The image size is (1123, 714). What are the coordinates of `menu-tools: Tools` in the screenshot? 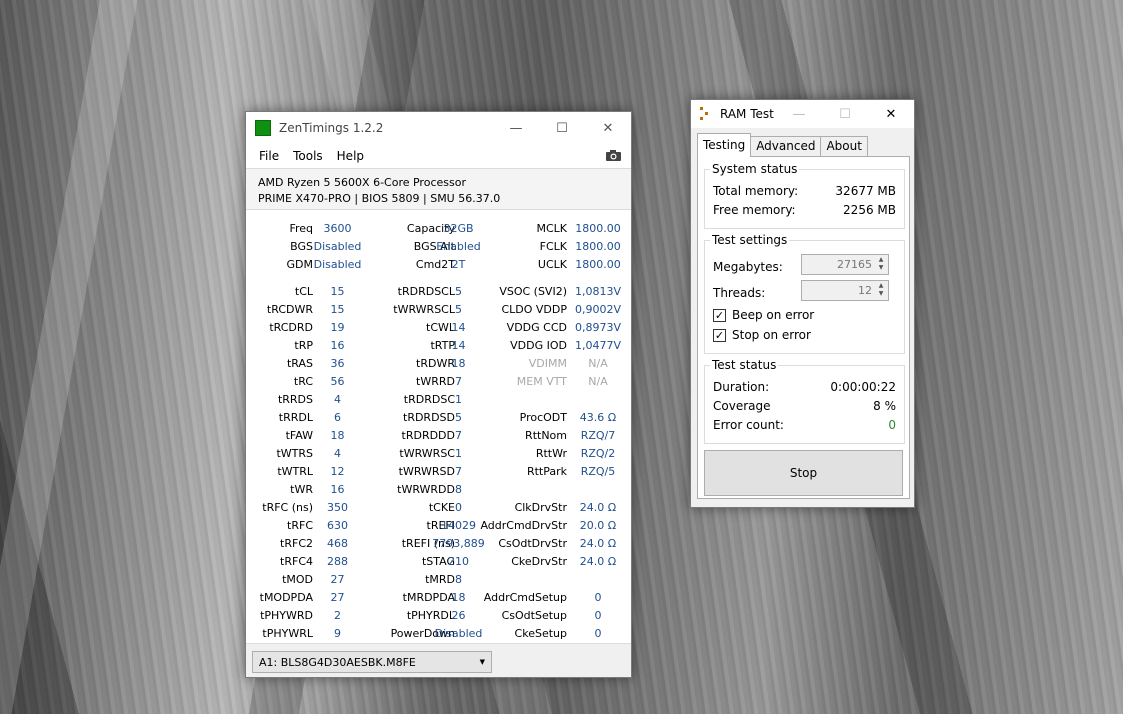 It's located at (308, 156).